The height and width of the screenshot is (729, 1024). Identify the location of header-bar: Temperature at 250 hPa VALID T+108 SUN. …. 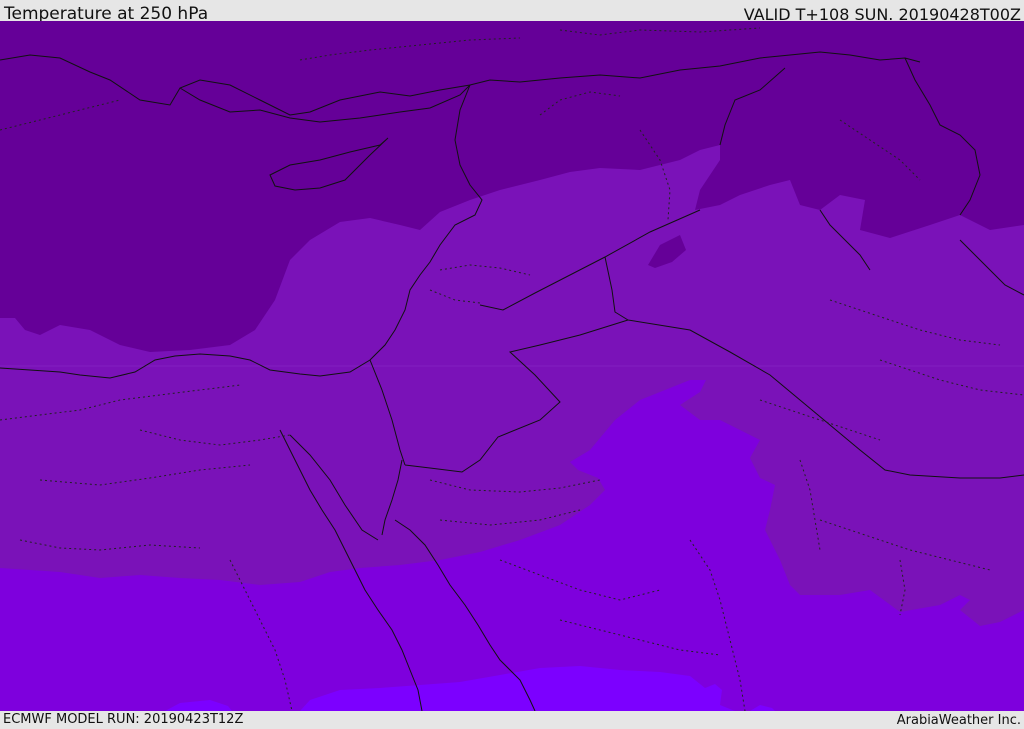
(512, 12).